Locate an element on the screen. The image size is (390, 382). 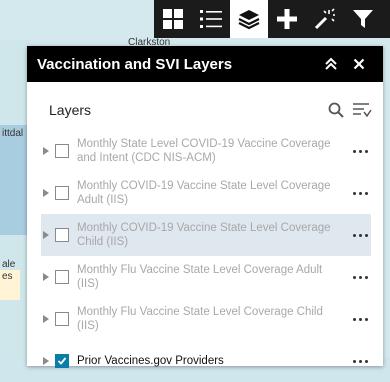
magic-wand-icon is located at coordinates (324, 19).